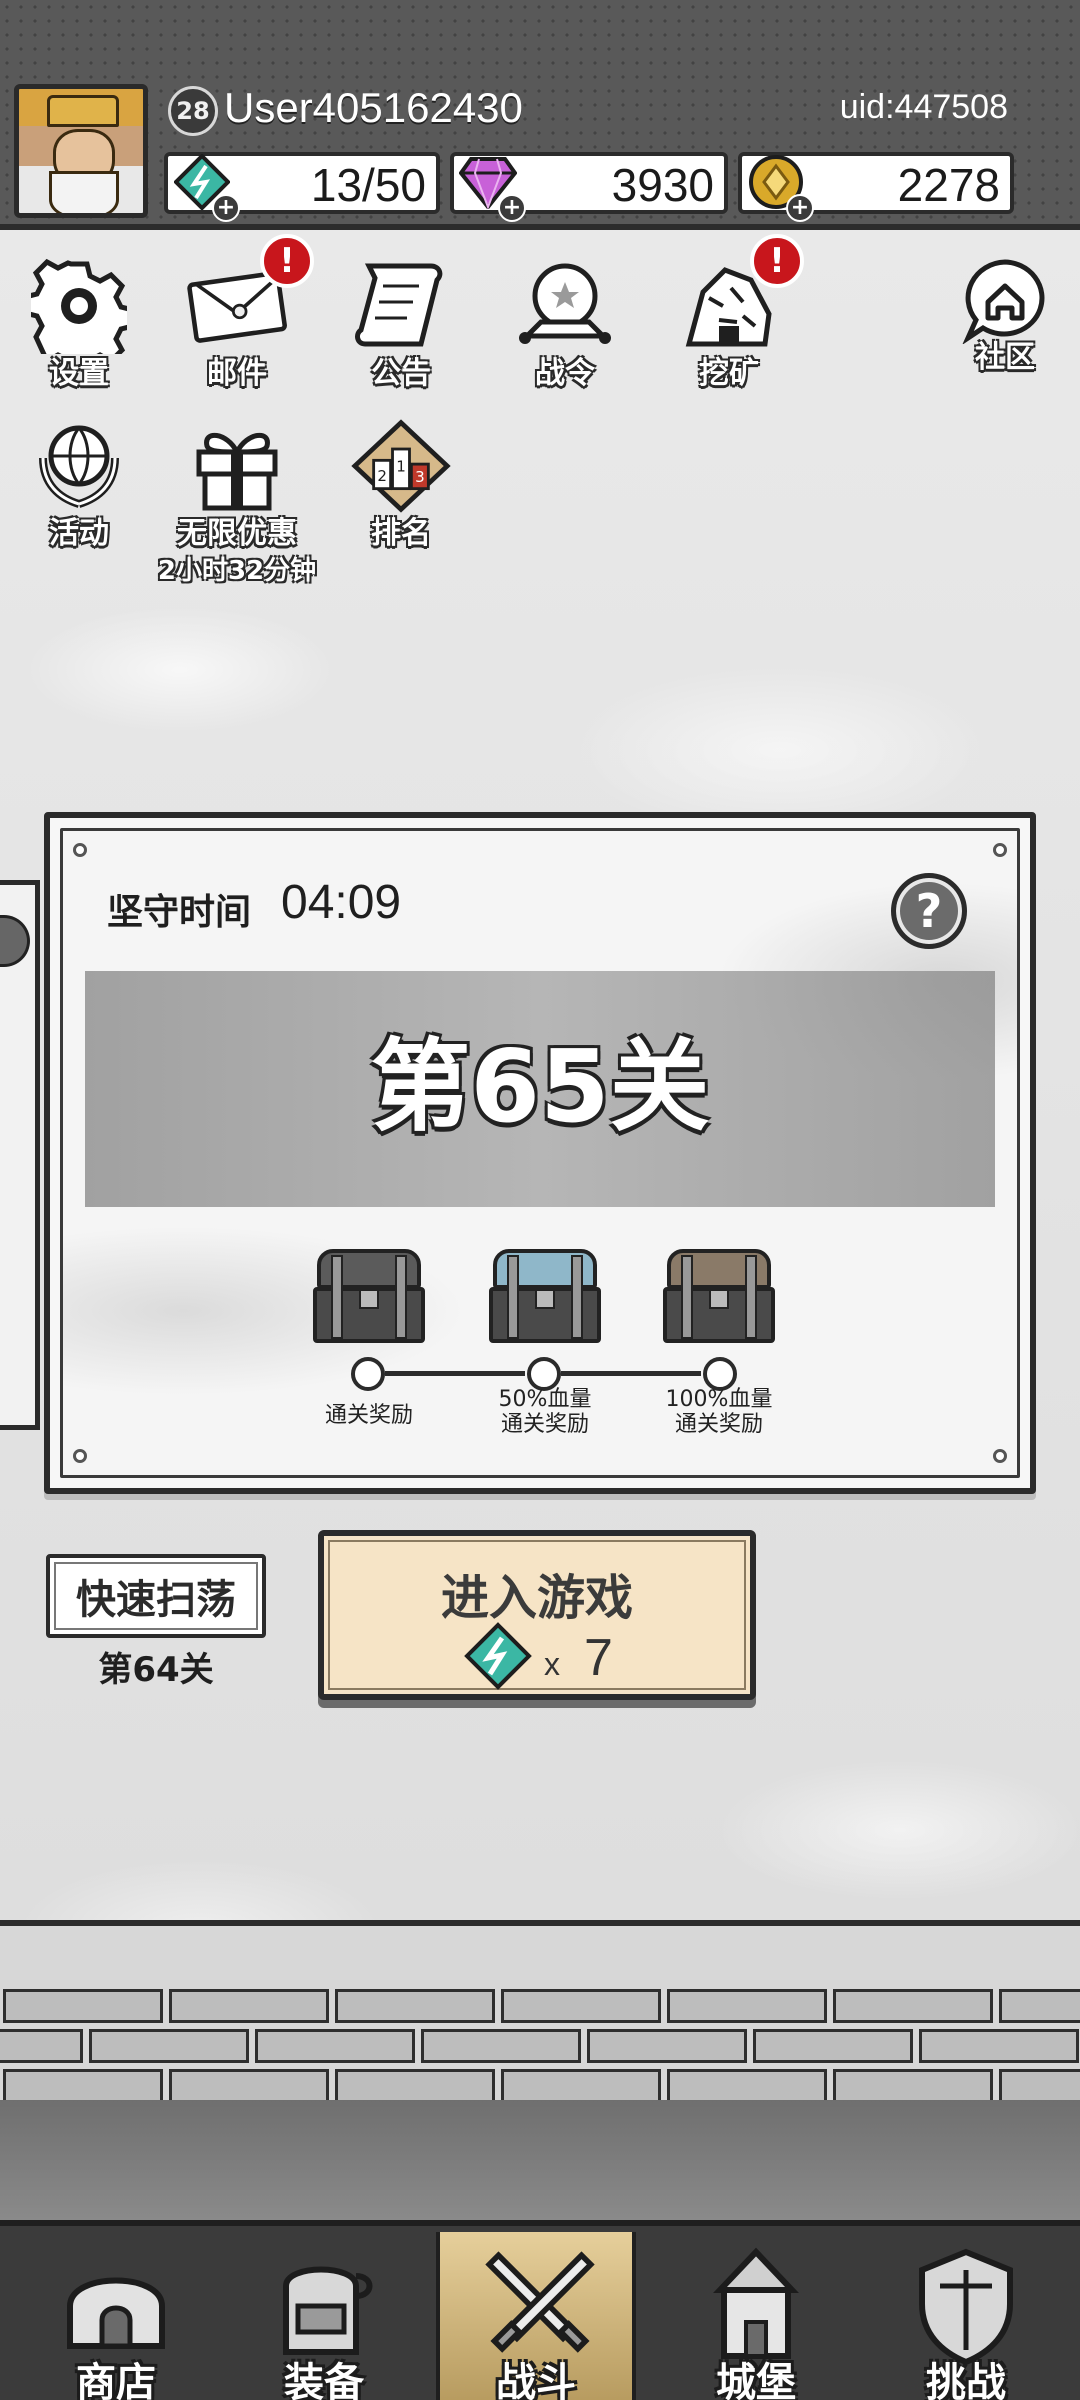 This screenshot has width=1080, height=2400. What do you see at coordinates (565, 373) in the screenshot?
I see `battle-pass-label: 战令` at bounding box center [565, 373].